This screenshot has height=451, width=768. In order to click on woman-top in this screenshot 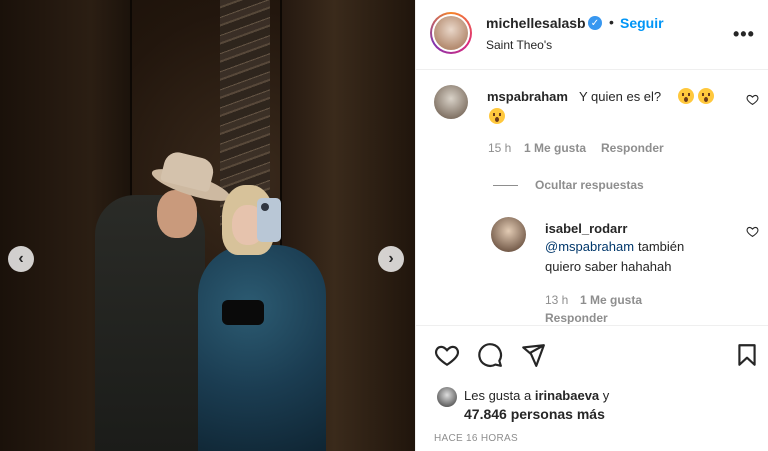, I will do `click(243, 312)`.